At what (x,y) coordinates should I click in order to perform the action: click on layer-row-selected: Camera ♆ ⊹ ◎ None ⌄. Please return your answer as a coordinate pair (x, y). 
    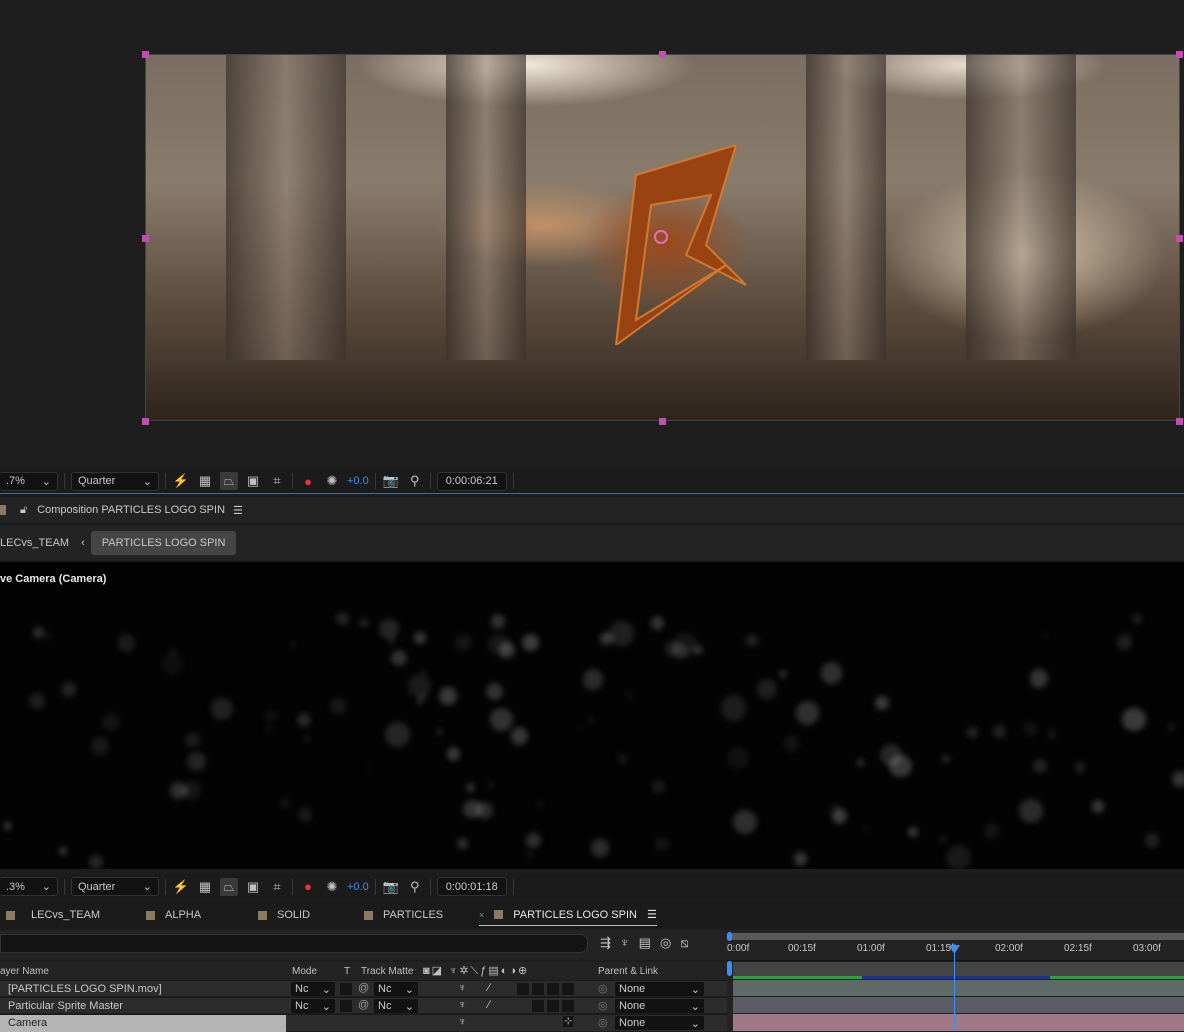
    Looking at the image, I should click on (363, 1023).